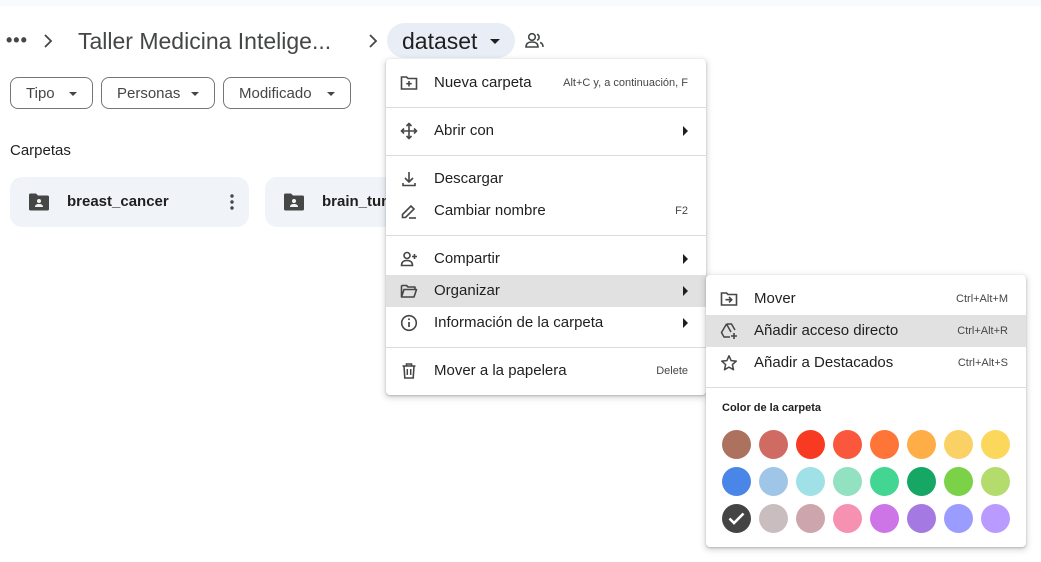 The height and width of the screenshot is (562, 1041). I want to click on folder-color-title: Color de la carpeta, so click(772, 408).